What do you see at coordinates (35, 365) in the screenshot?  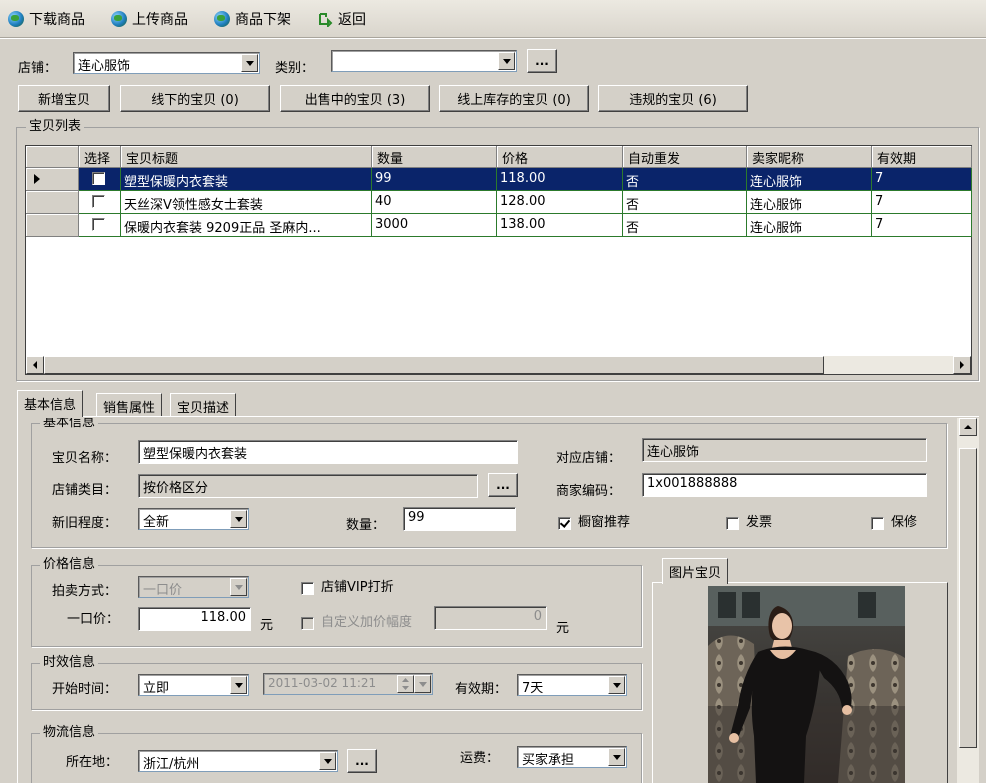 I see `scroll-left-button` at bounding box center [35, 365].